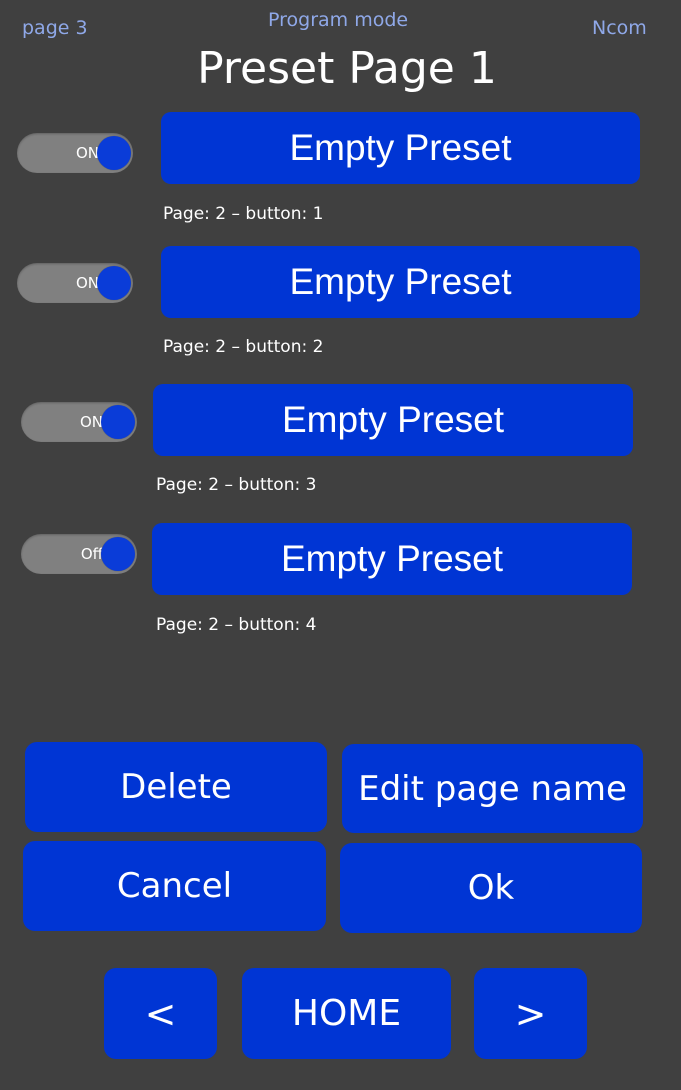 This screenshot has height=1090, width=681. What do you see at coordinates (91, 554) in the screenshot?
I see `toggle-label: Off` at bounding box center [91, 554].